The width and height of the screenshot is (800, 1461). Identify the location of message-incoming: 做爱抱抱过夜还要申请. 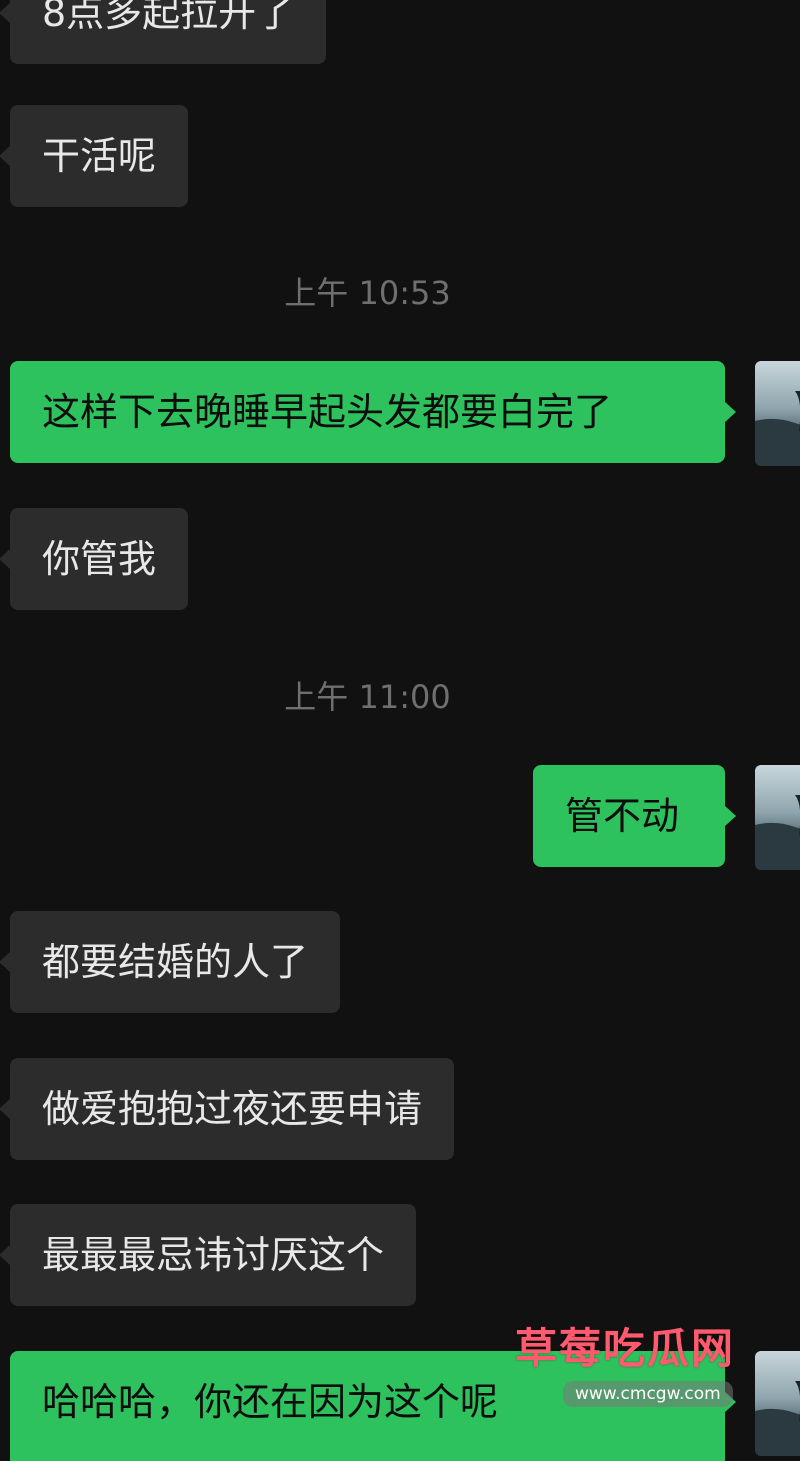
(227, 1109).